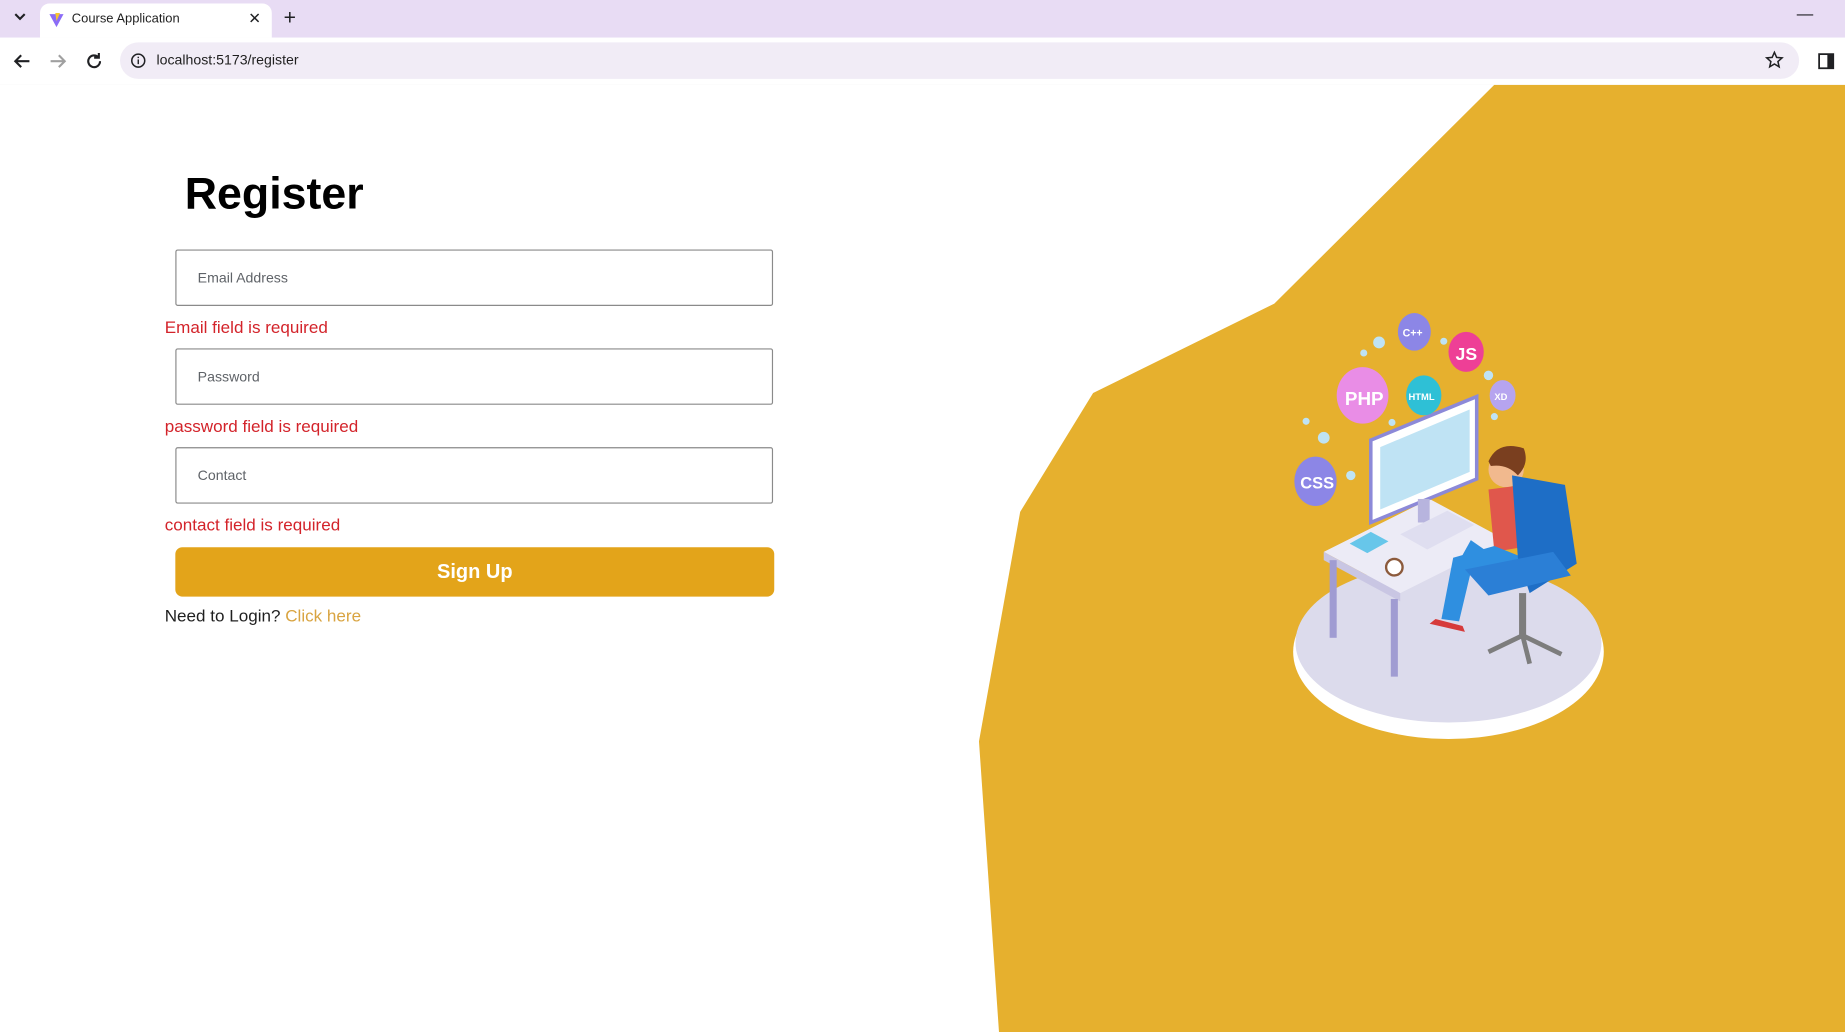 The width and height of the screenshot is (1845, 1032). What do you see at coordinates (323, 616) in the screenshot?
I see `login-link: Click here` at bounding box center [323, 616].